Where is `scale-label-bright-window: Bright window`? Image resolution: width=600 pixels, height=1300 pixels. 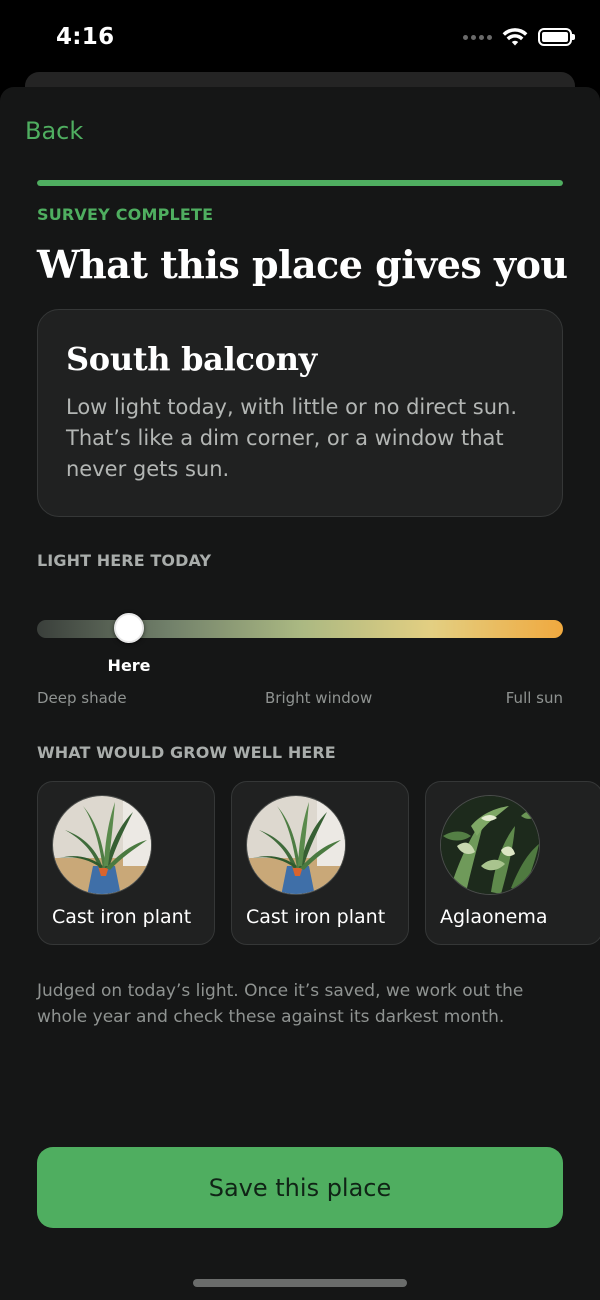 scale-label-bright-window: Bright window is located at coordinates (319, 698).